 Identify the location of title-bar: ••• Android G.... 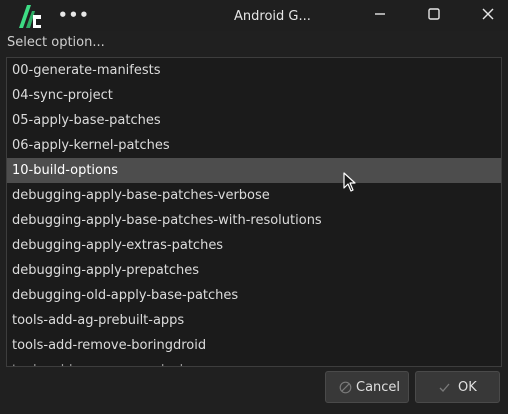
(254, 15).